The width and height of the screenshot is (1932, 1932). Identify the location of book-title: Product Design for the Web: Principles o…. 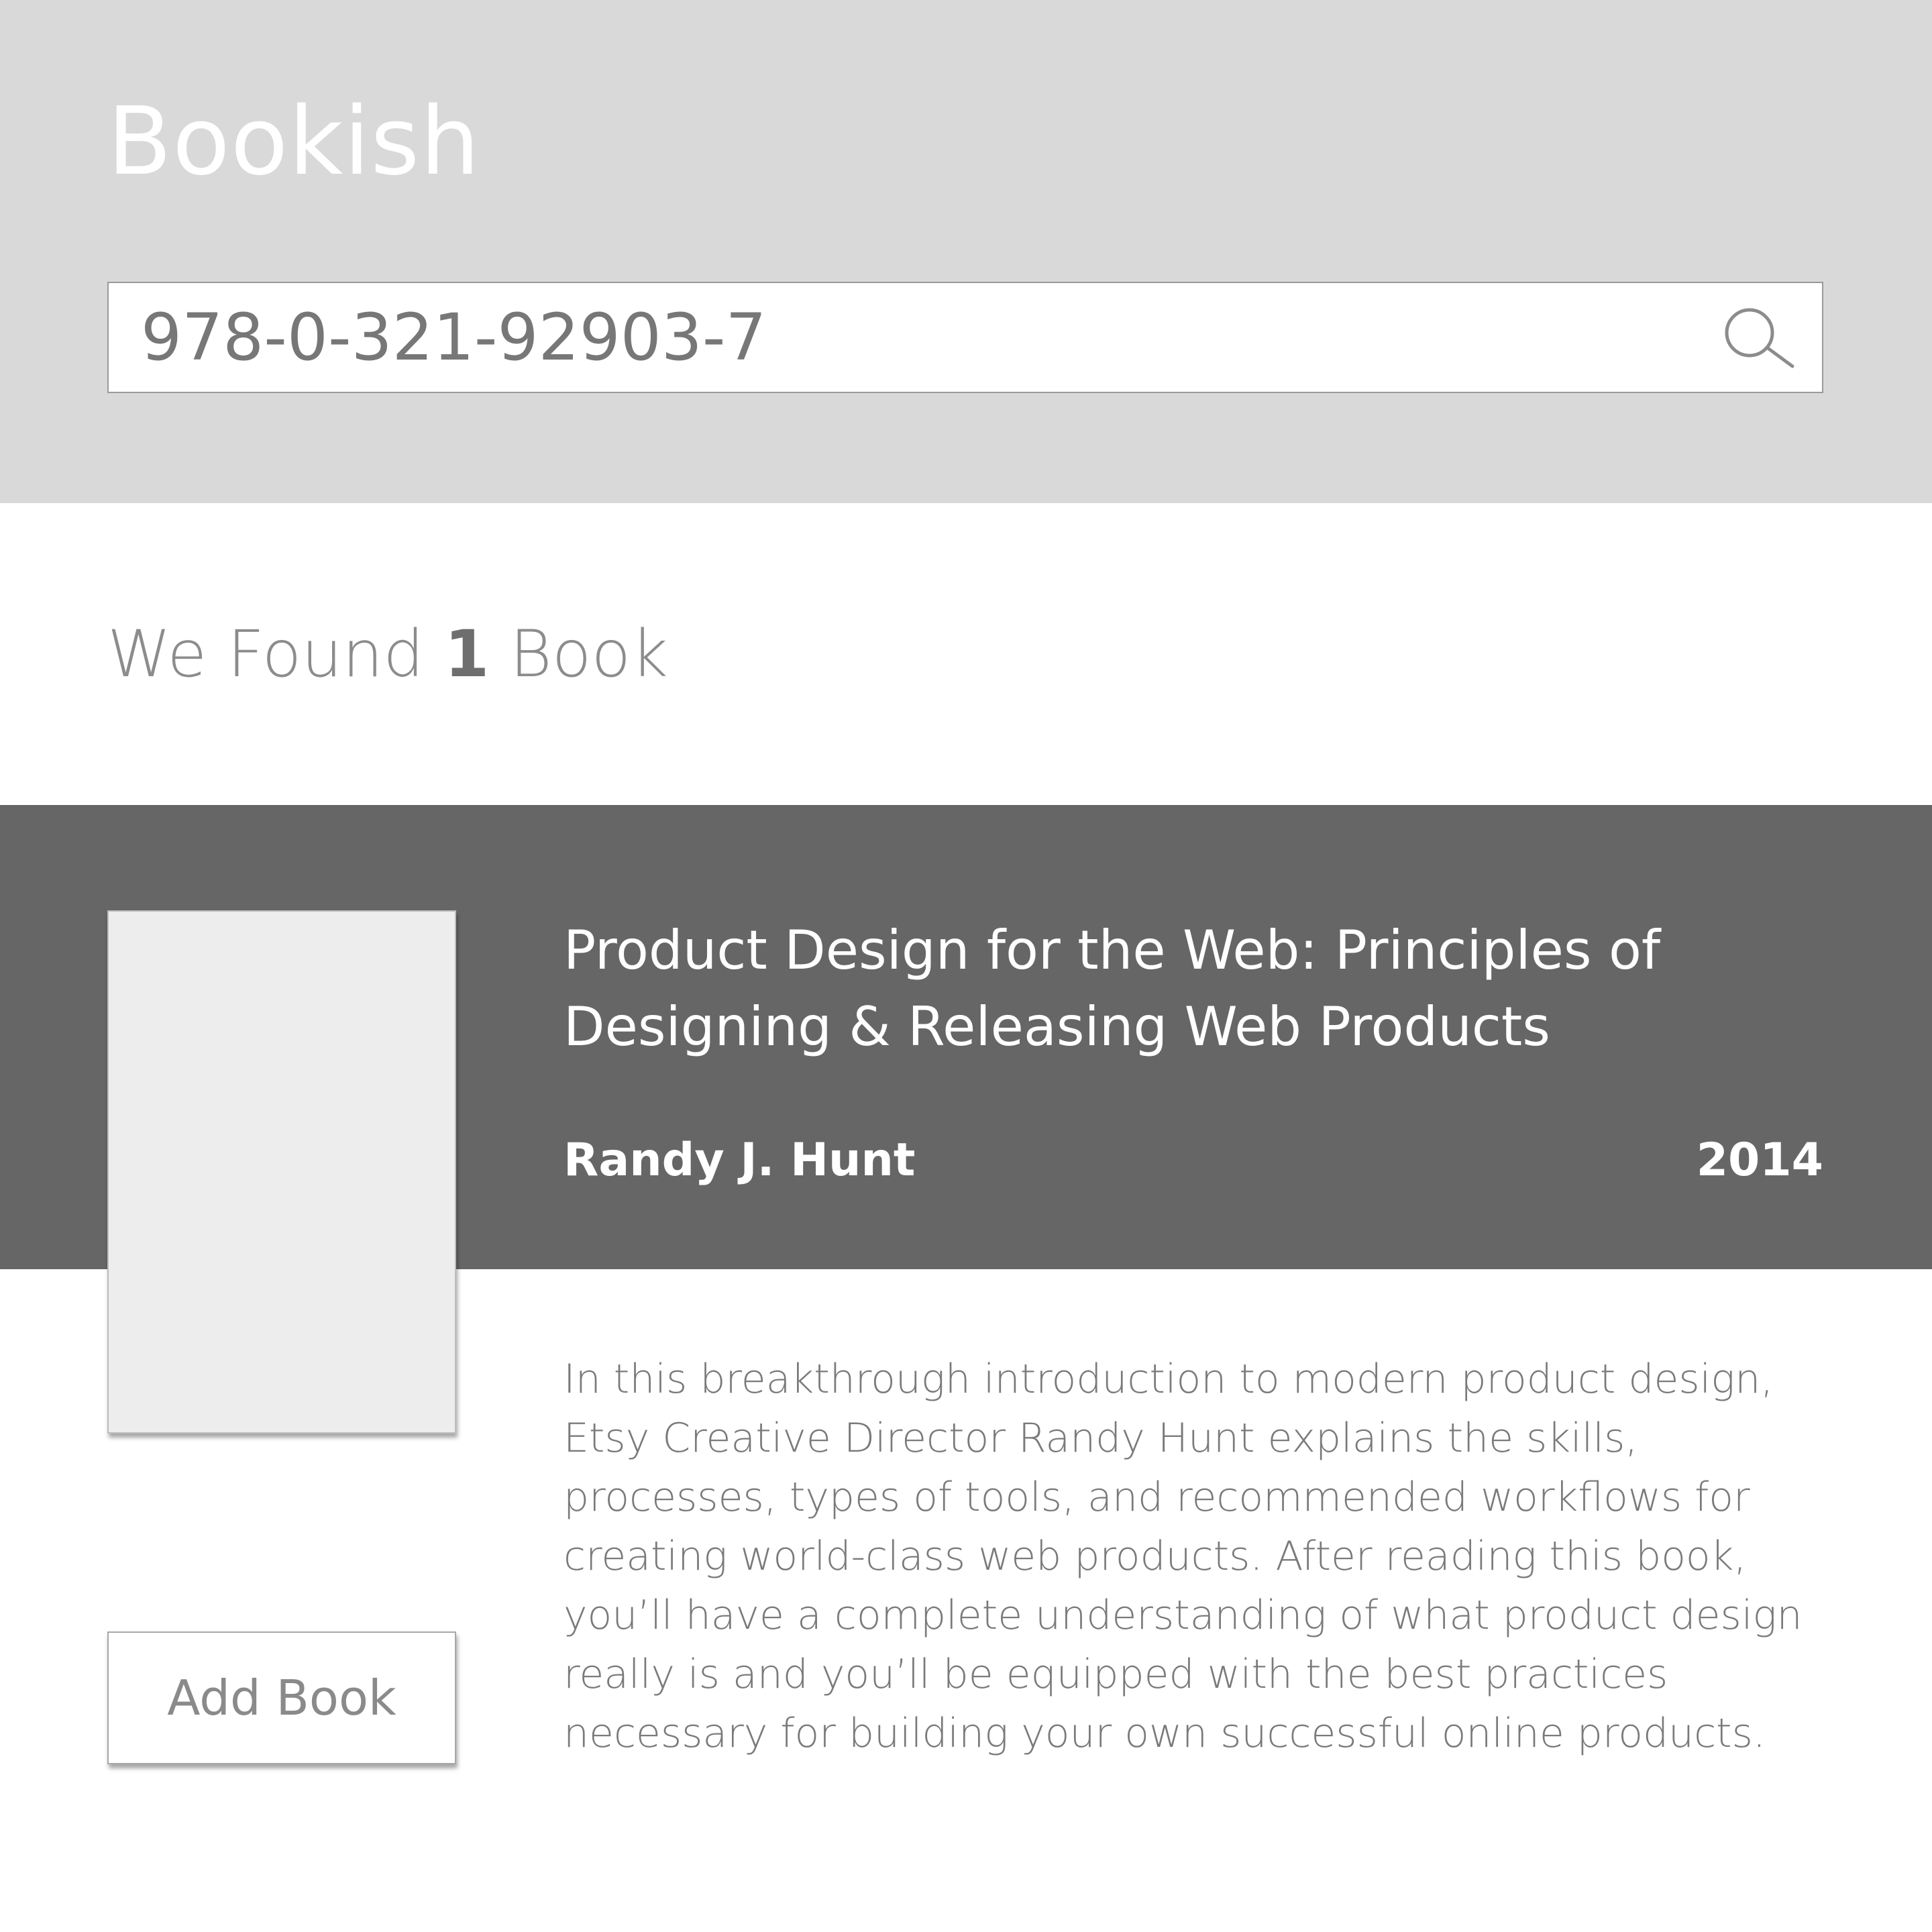
(1112, 988).